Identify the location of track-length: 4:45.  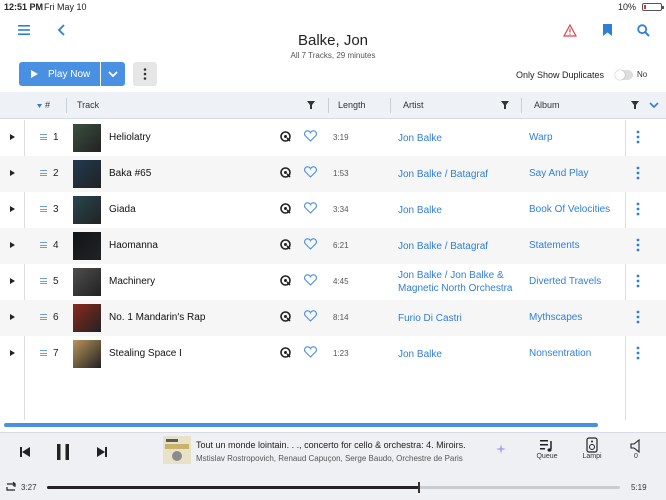
(341, 281).